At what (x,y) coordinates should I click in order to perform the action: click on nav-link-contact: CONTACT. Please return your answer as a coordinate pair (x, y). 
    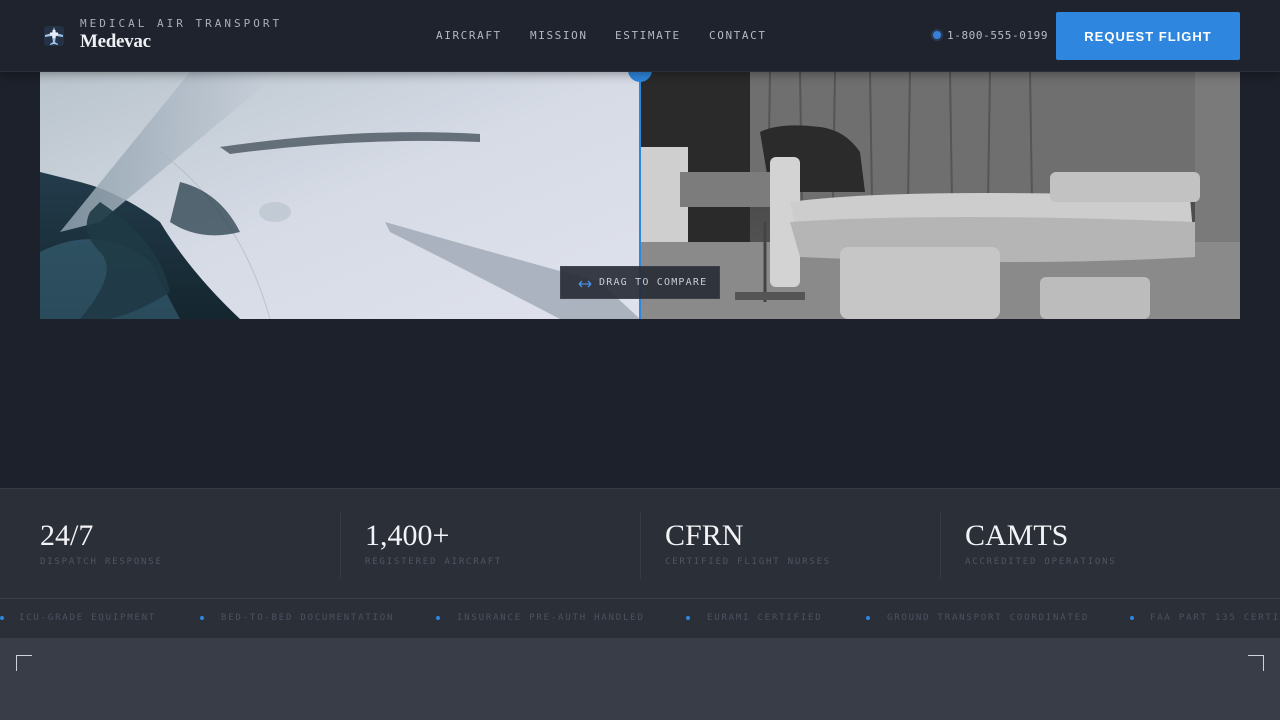
    Looking at the image, I should click on (738, 35).